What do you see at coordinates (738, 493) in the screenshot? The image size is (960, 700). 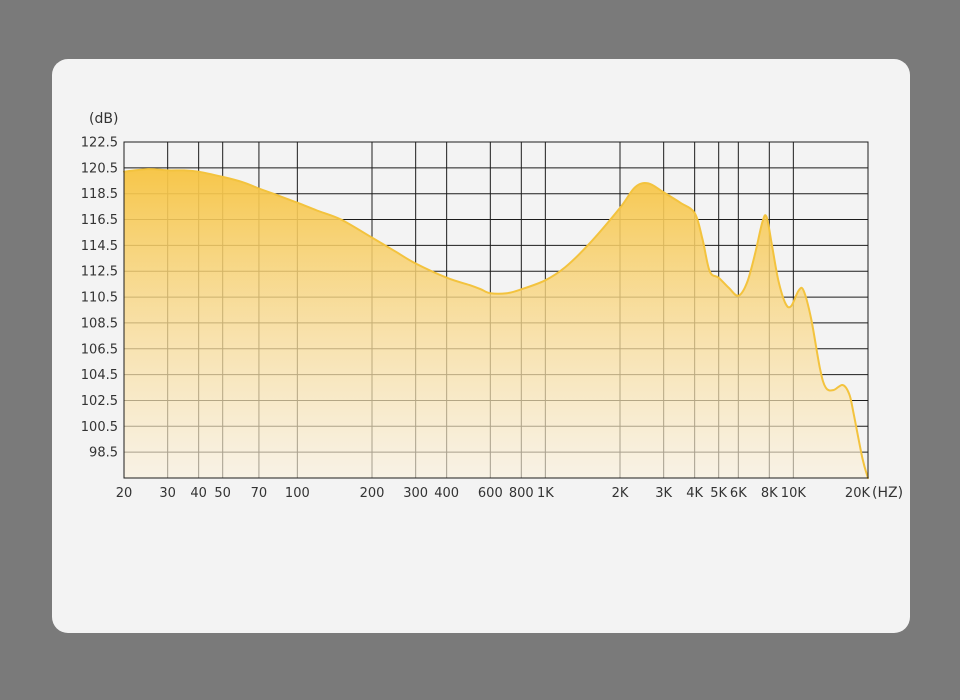 I see `x-tick-label: 6K` at bounding box center [738, 493].